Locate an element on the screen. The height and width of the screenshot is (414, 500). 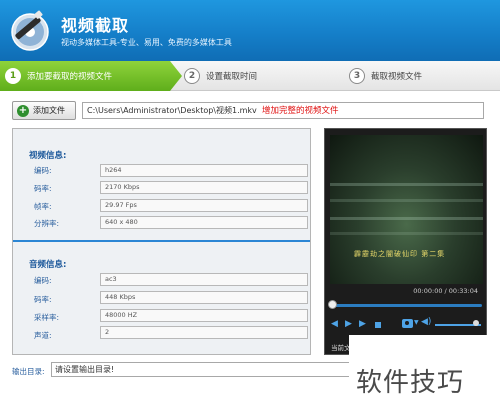
file-hint-annotation: 增加完整的视频文件 is located at coordinates (300, 111).